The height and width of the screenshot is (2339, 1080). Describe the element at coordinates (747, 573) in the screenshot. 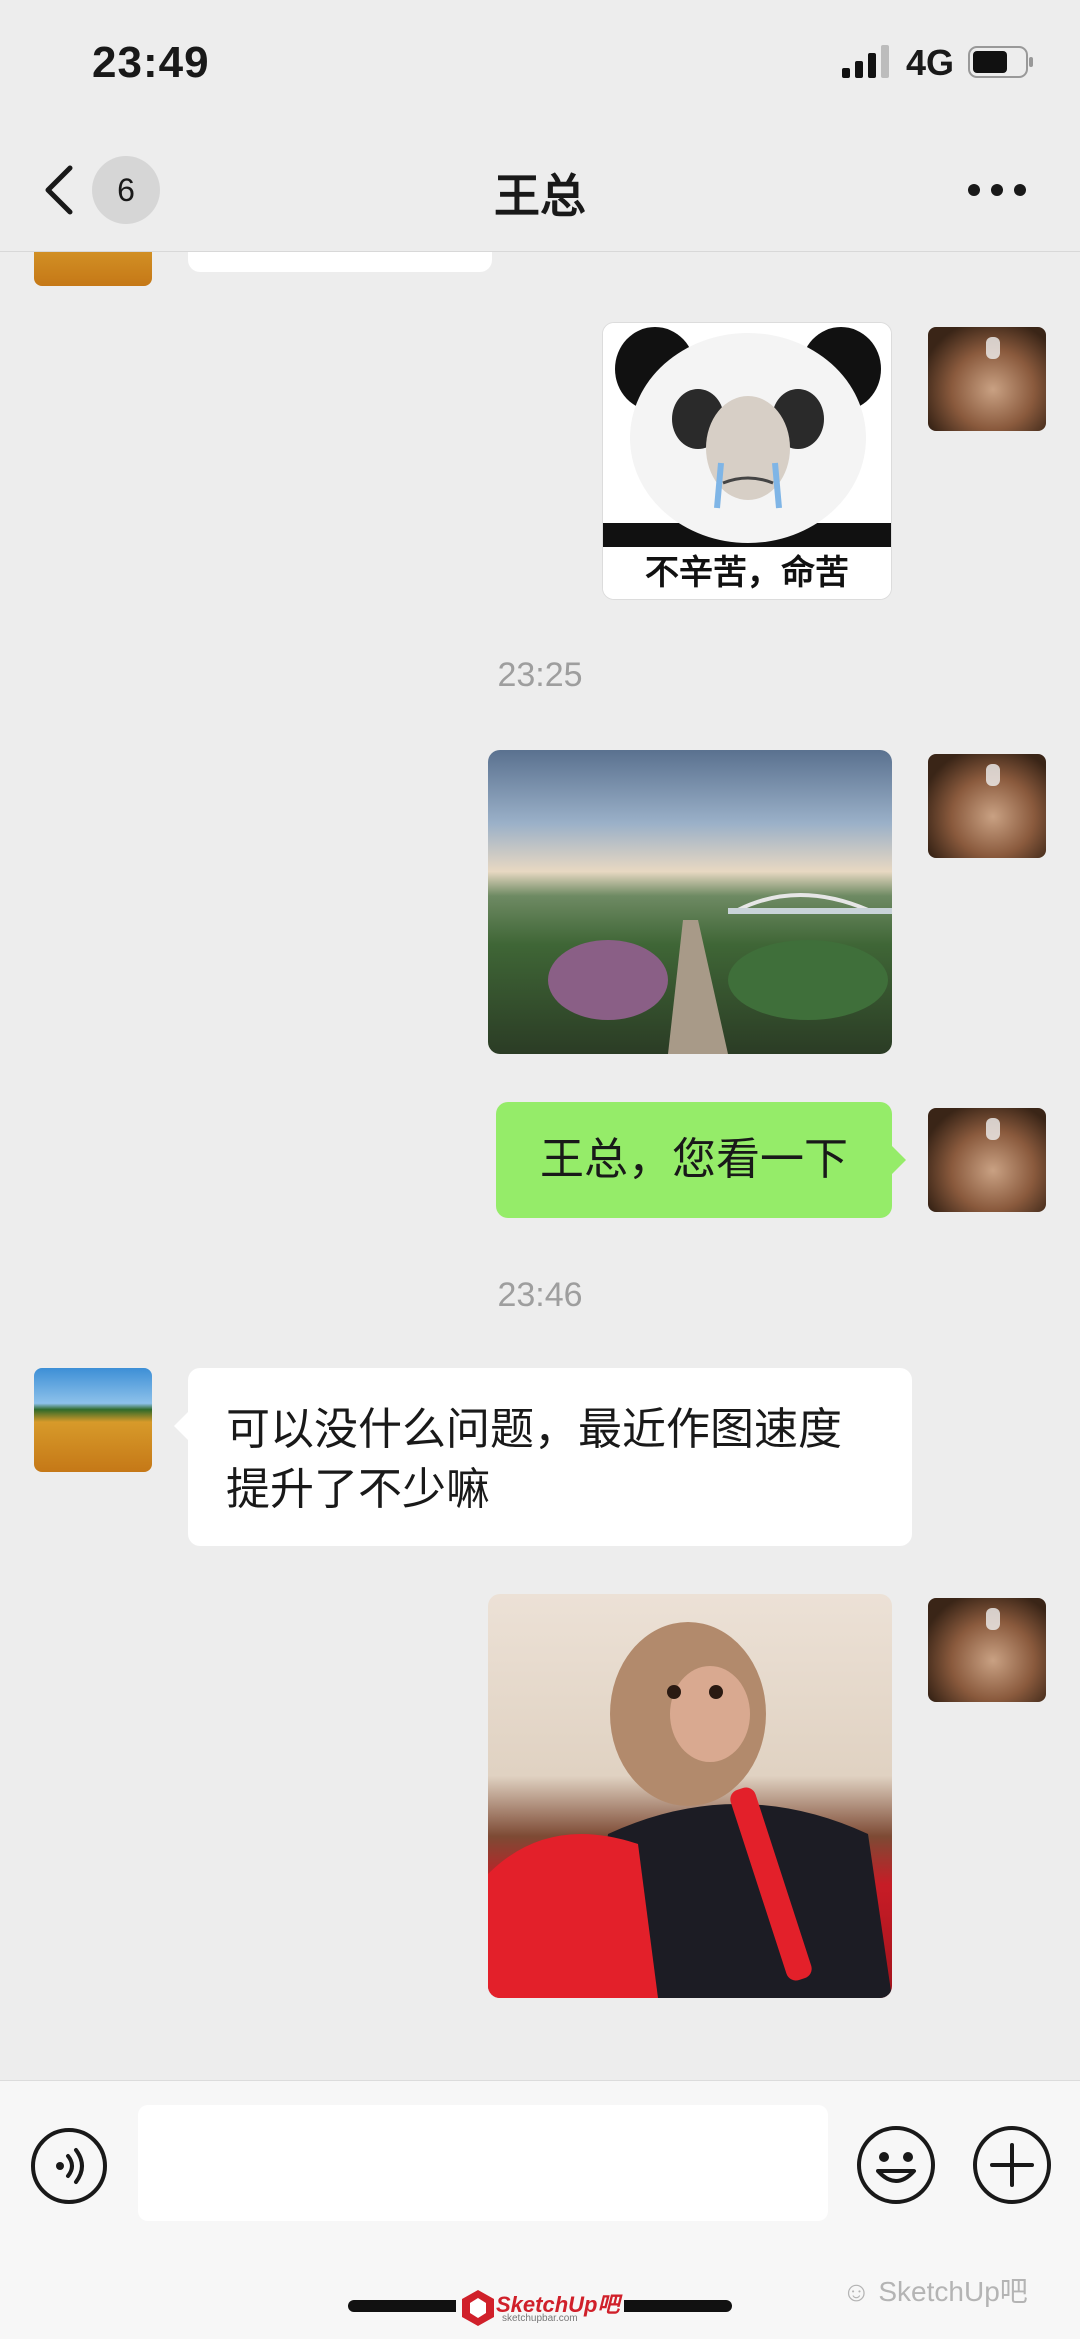

I see `sticker-caption: 不辛苦，命苦` at that location.